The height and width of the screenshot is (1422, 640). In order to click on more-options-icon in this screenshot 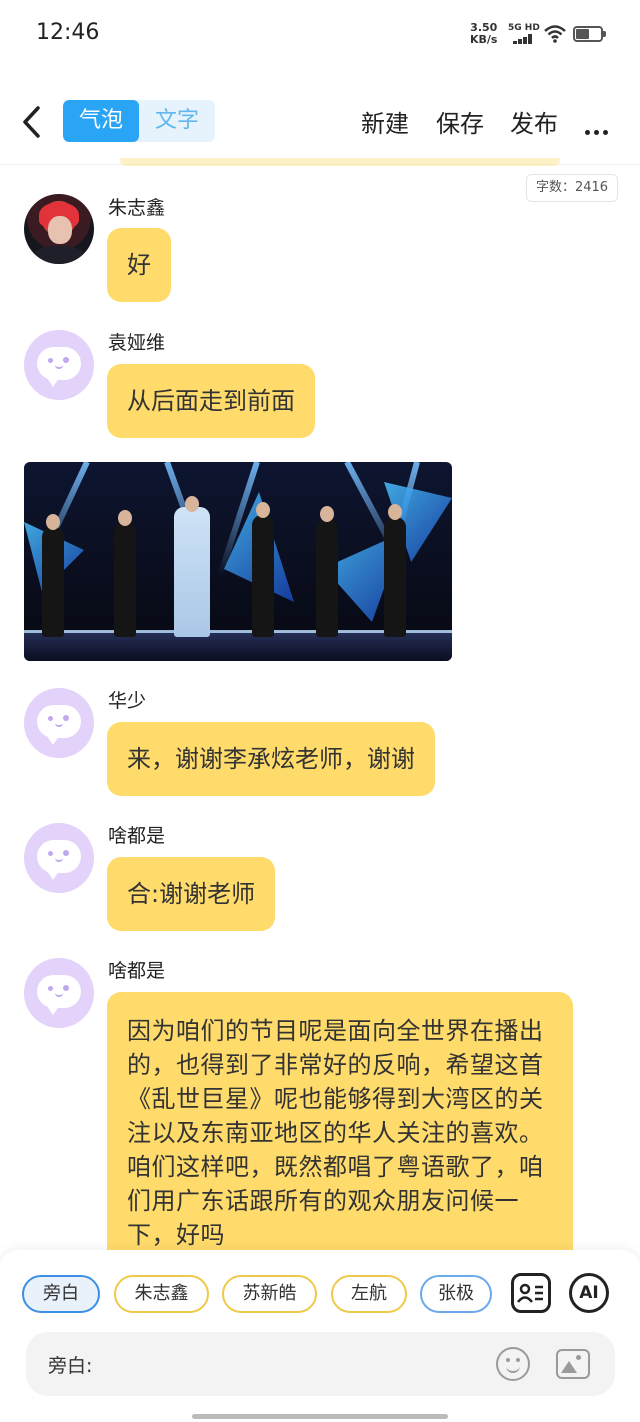, I will do `click(598, 129)`.